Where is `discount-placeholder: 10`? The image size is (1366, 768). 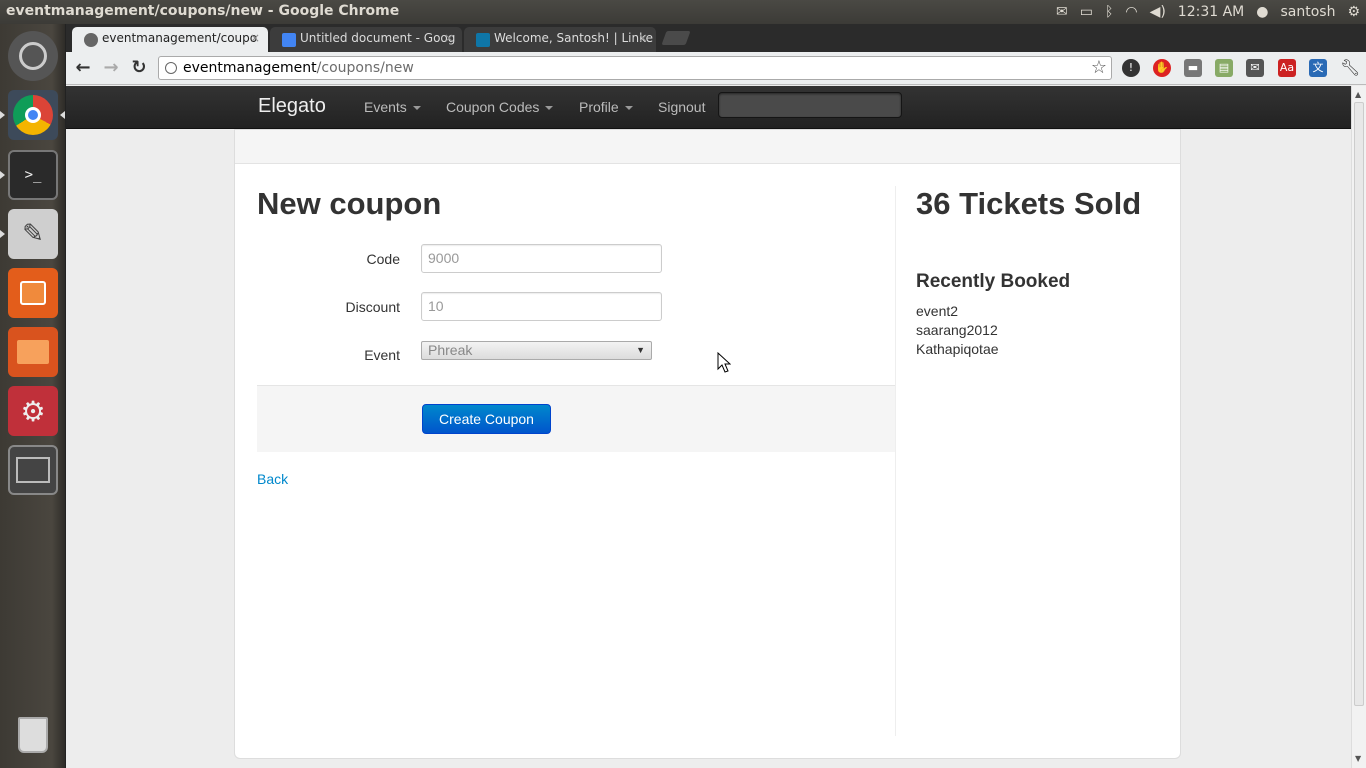
discount-placeholder: 10 is located at coordinates (436, 306).